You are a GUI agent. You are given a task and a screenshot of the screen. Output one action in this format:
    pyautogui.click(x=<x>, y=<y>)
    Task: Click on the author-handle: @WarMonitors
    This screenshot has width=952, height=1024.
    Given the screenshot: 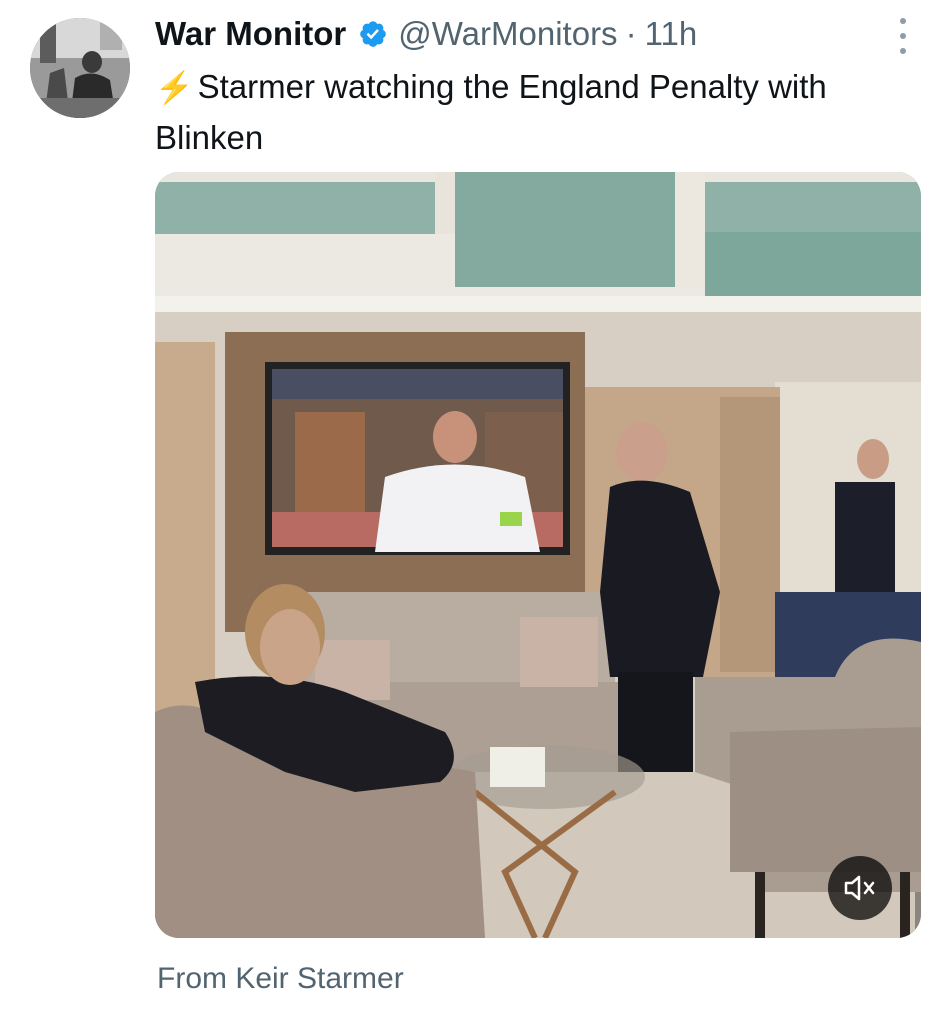 What is the action you would take?
    pyautogui.click(x=507, y=34)
    